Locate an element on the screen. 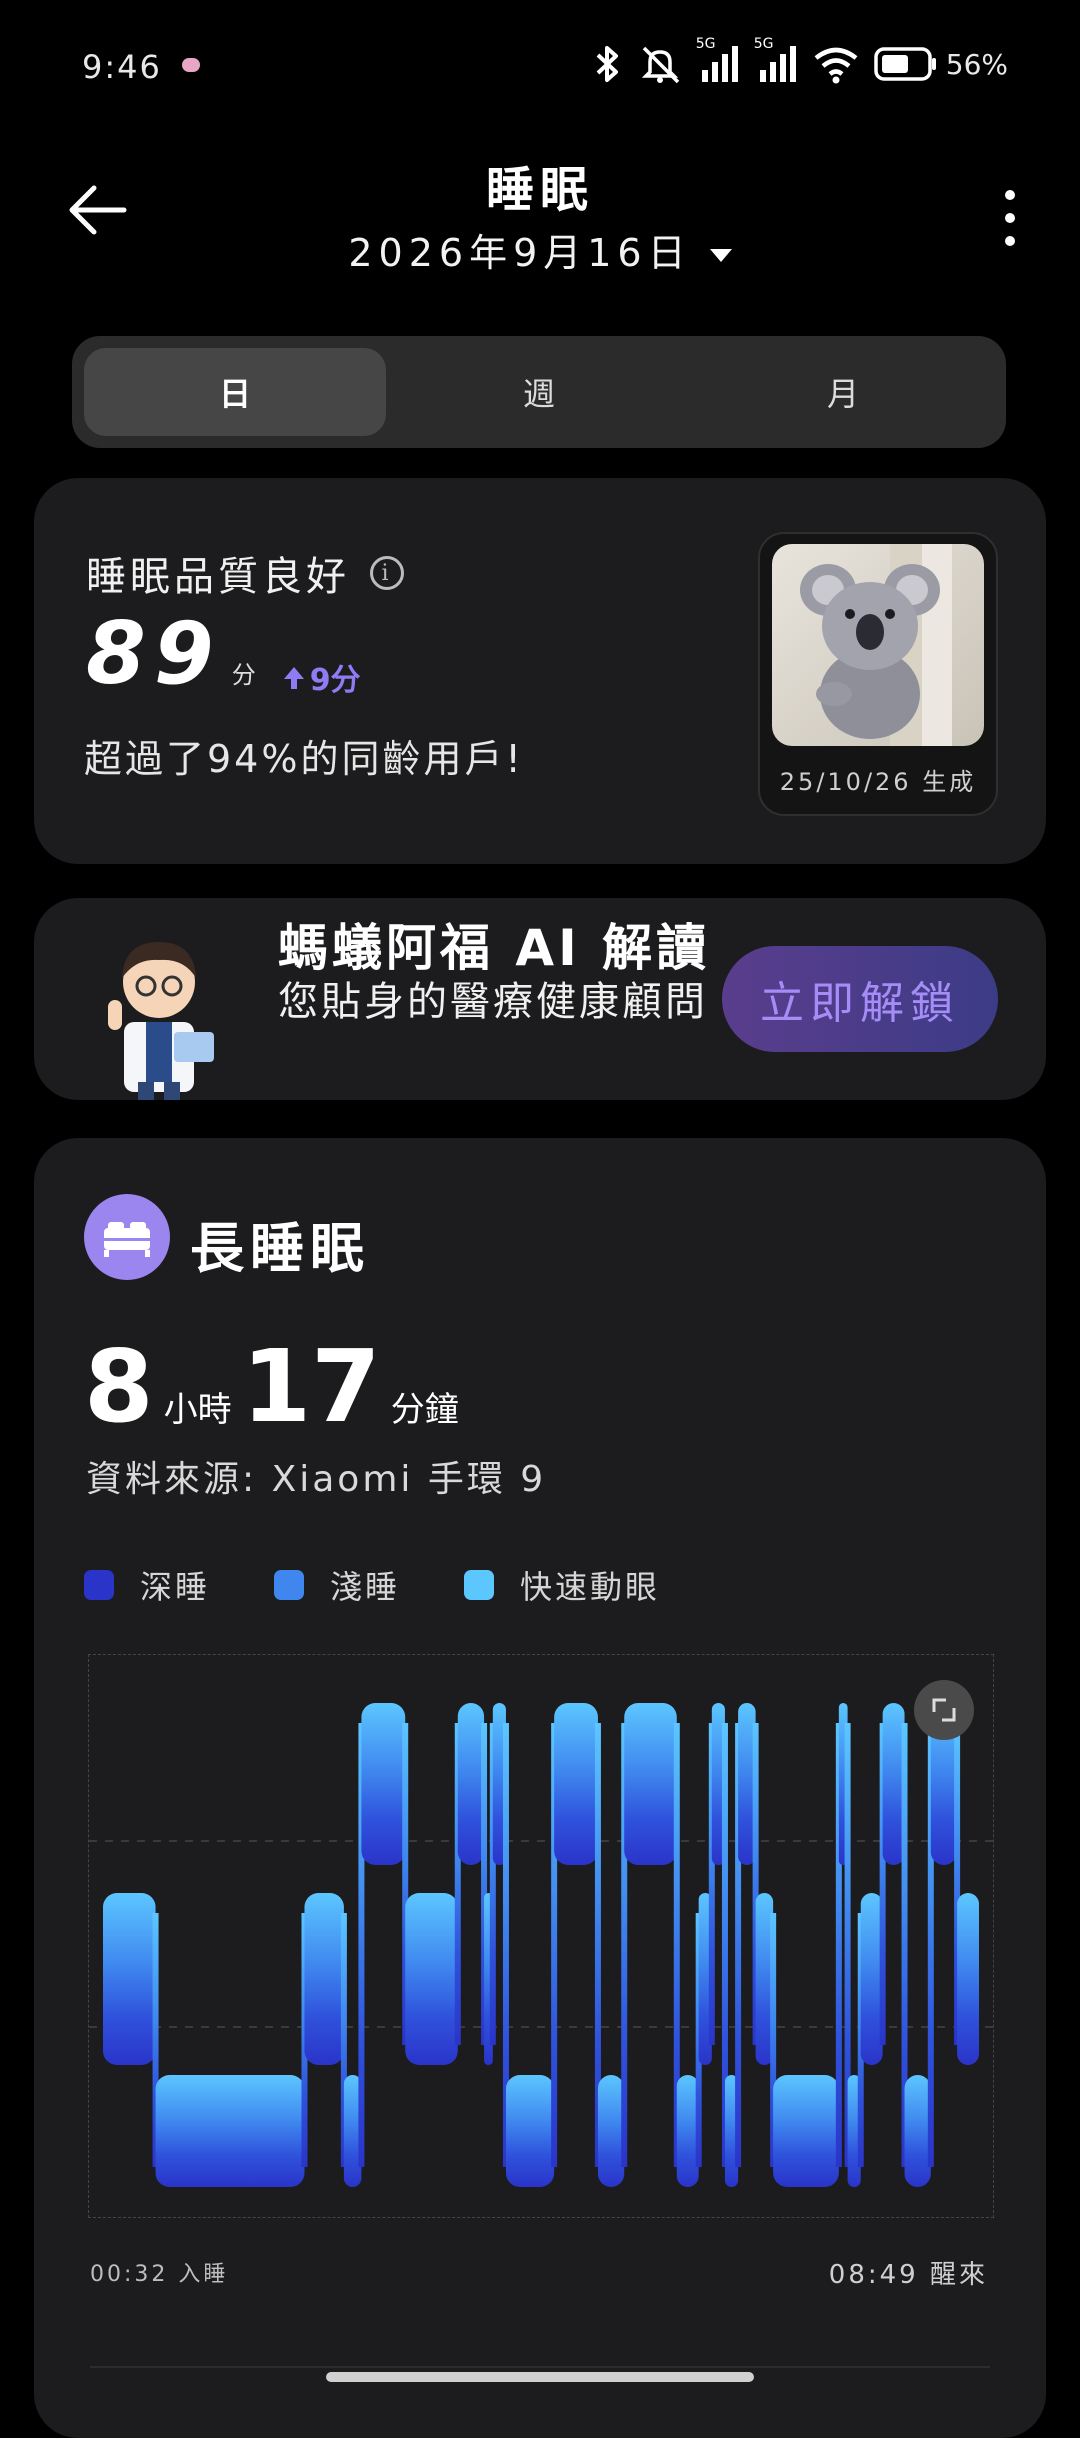  avatar-caption: 25/10/26 生成 is located at coordinates (878, 782).